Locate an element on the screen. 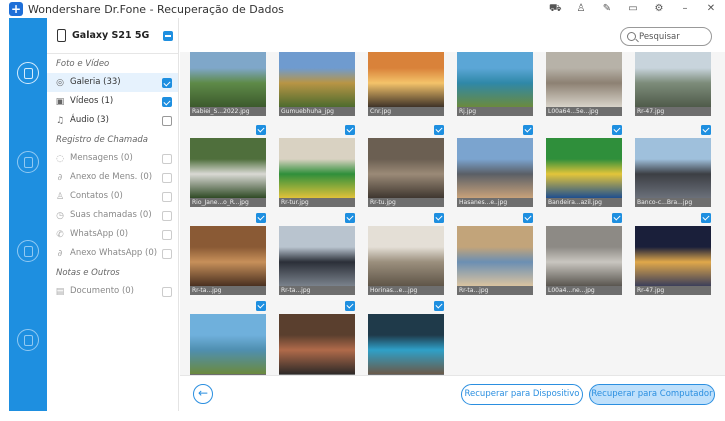 This screenshot has width=725, height=421. category-item: ◷ Suas chamadas (0) is located at coordinates (112, 215).